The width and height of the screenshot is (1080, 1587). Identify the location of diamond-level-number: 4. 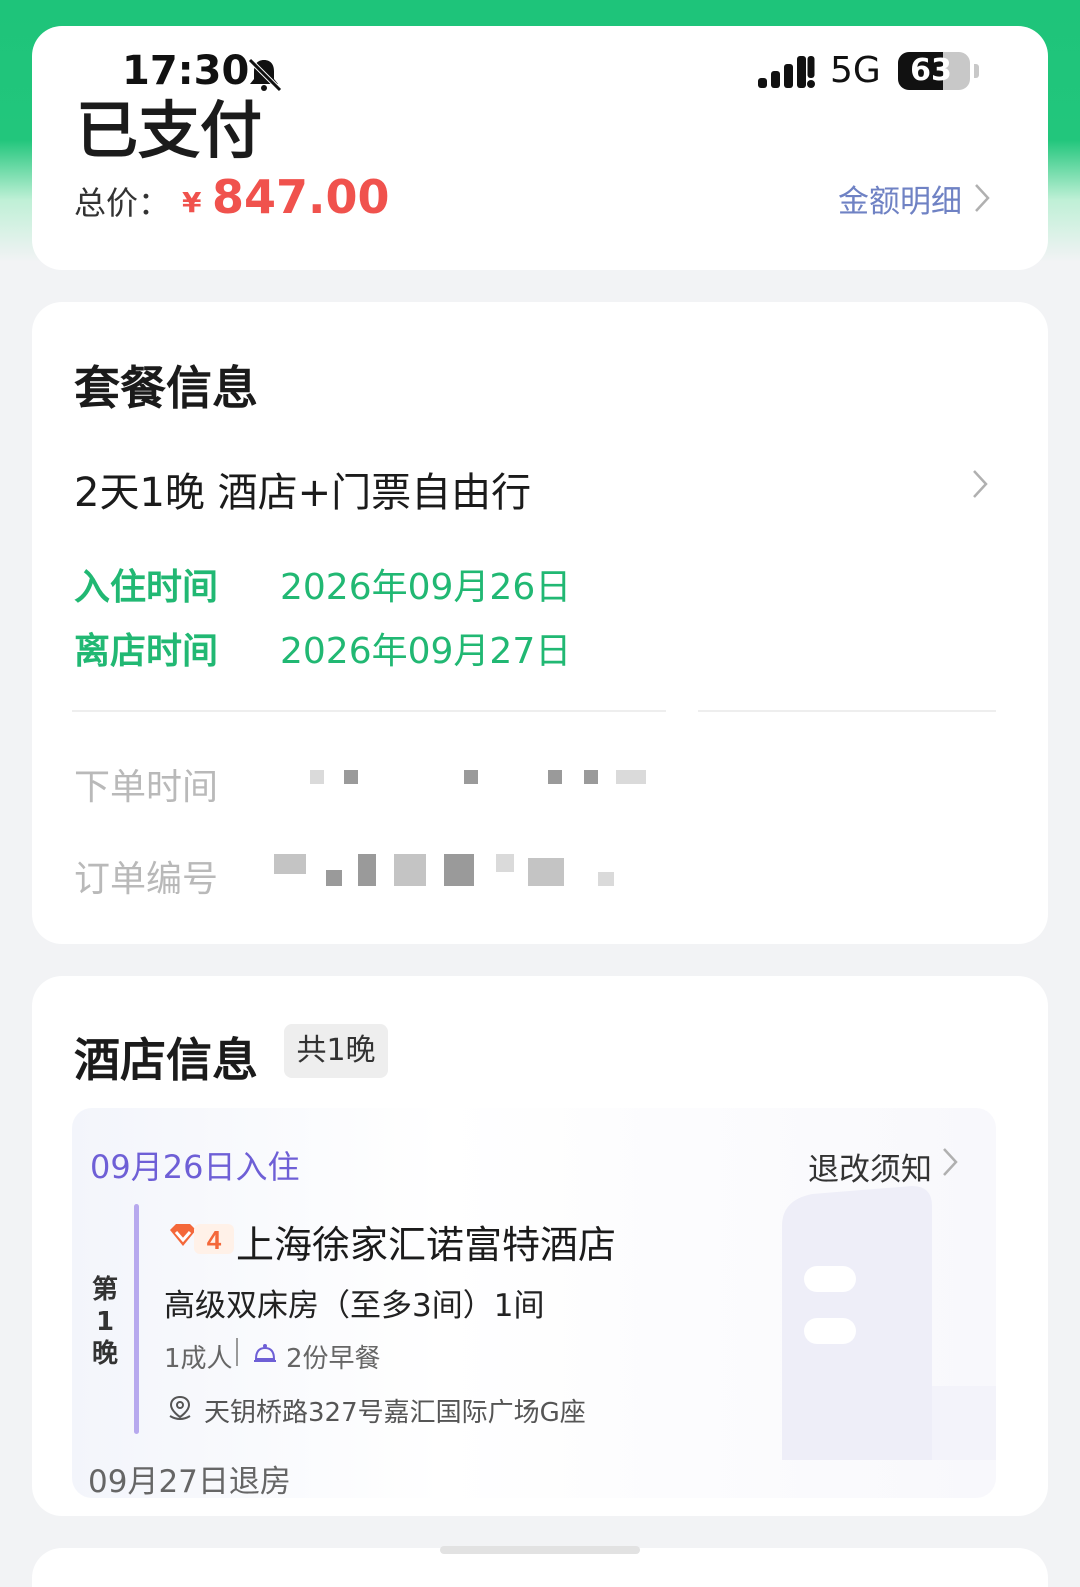
(214, 1240).